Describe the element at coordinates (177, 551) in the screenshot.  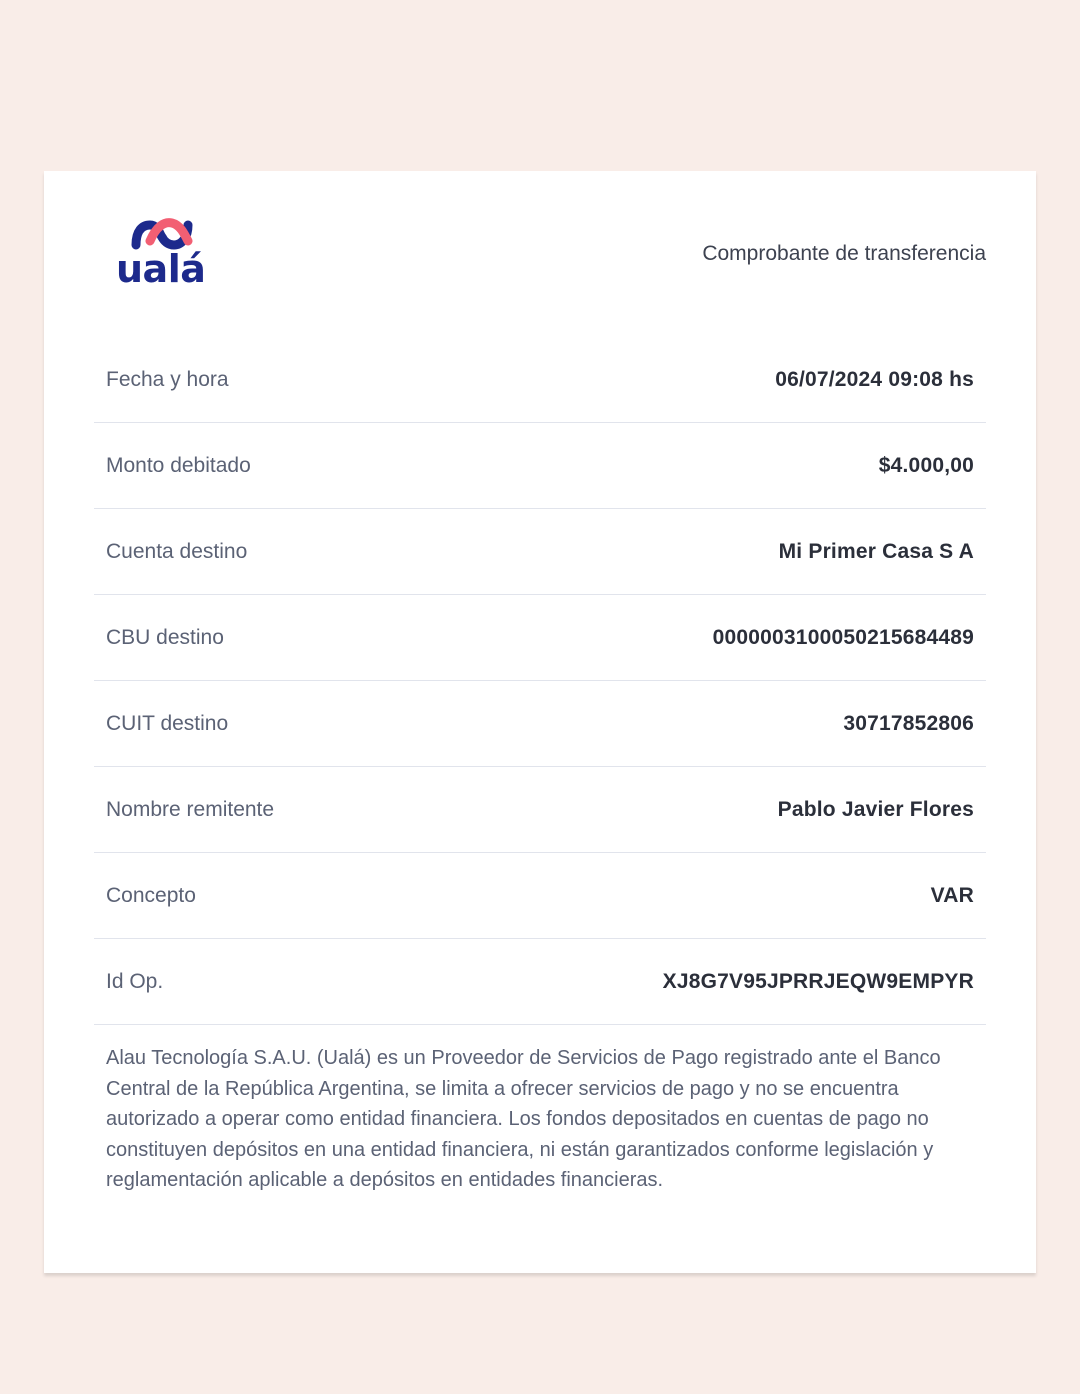
I see `row-label: Cuenta destino` at that location.